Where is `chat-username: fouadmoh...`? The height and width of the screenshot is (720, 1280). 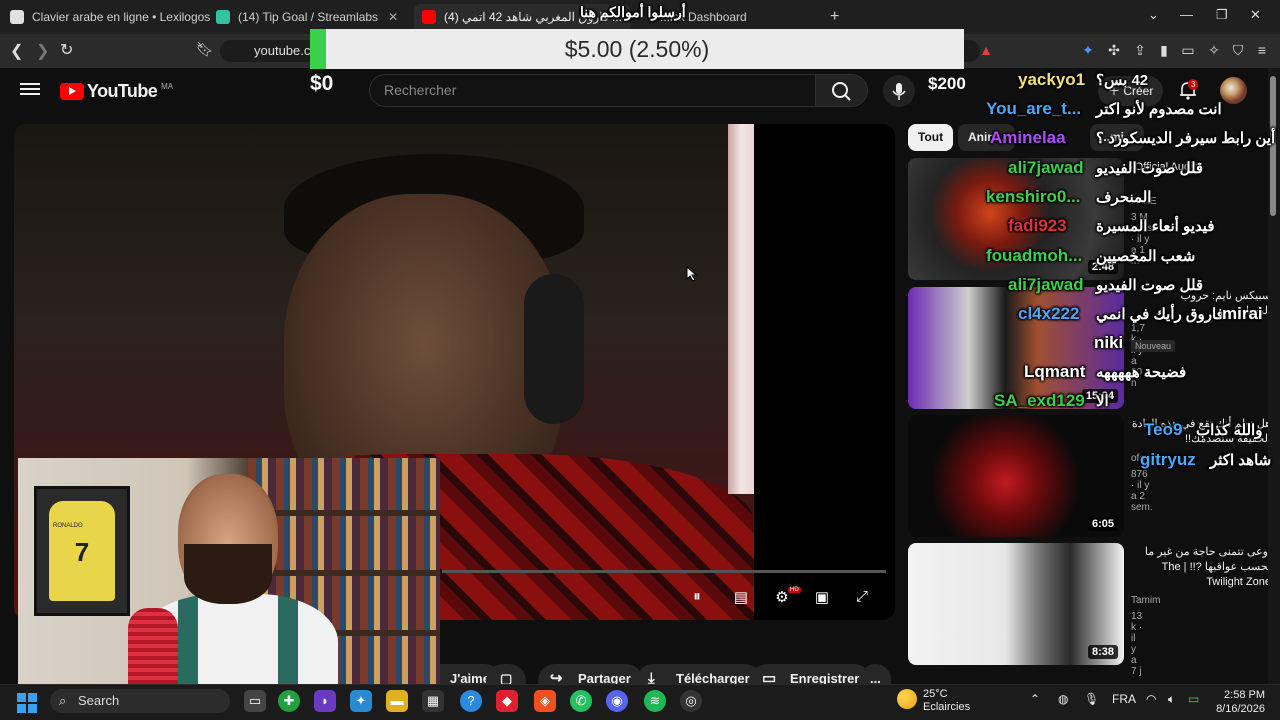
chat-username: fouadmoh... is located at coordinates (1034, 255).